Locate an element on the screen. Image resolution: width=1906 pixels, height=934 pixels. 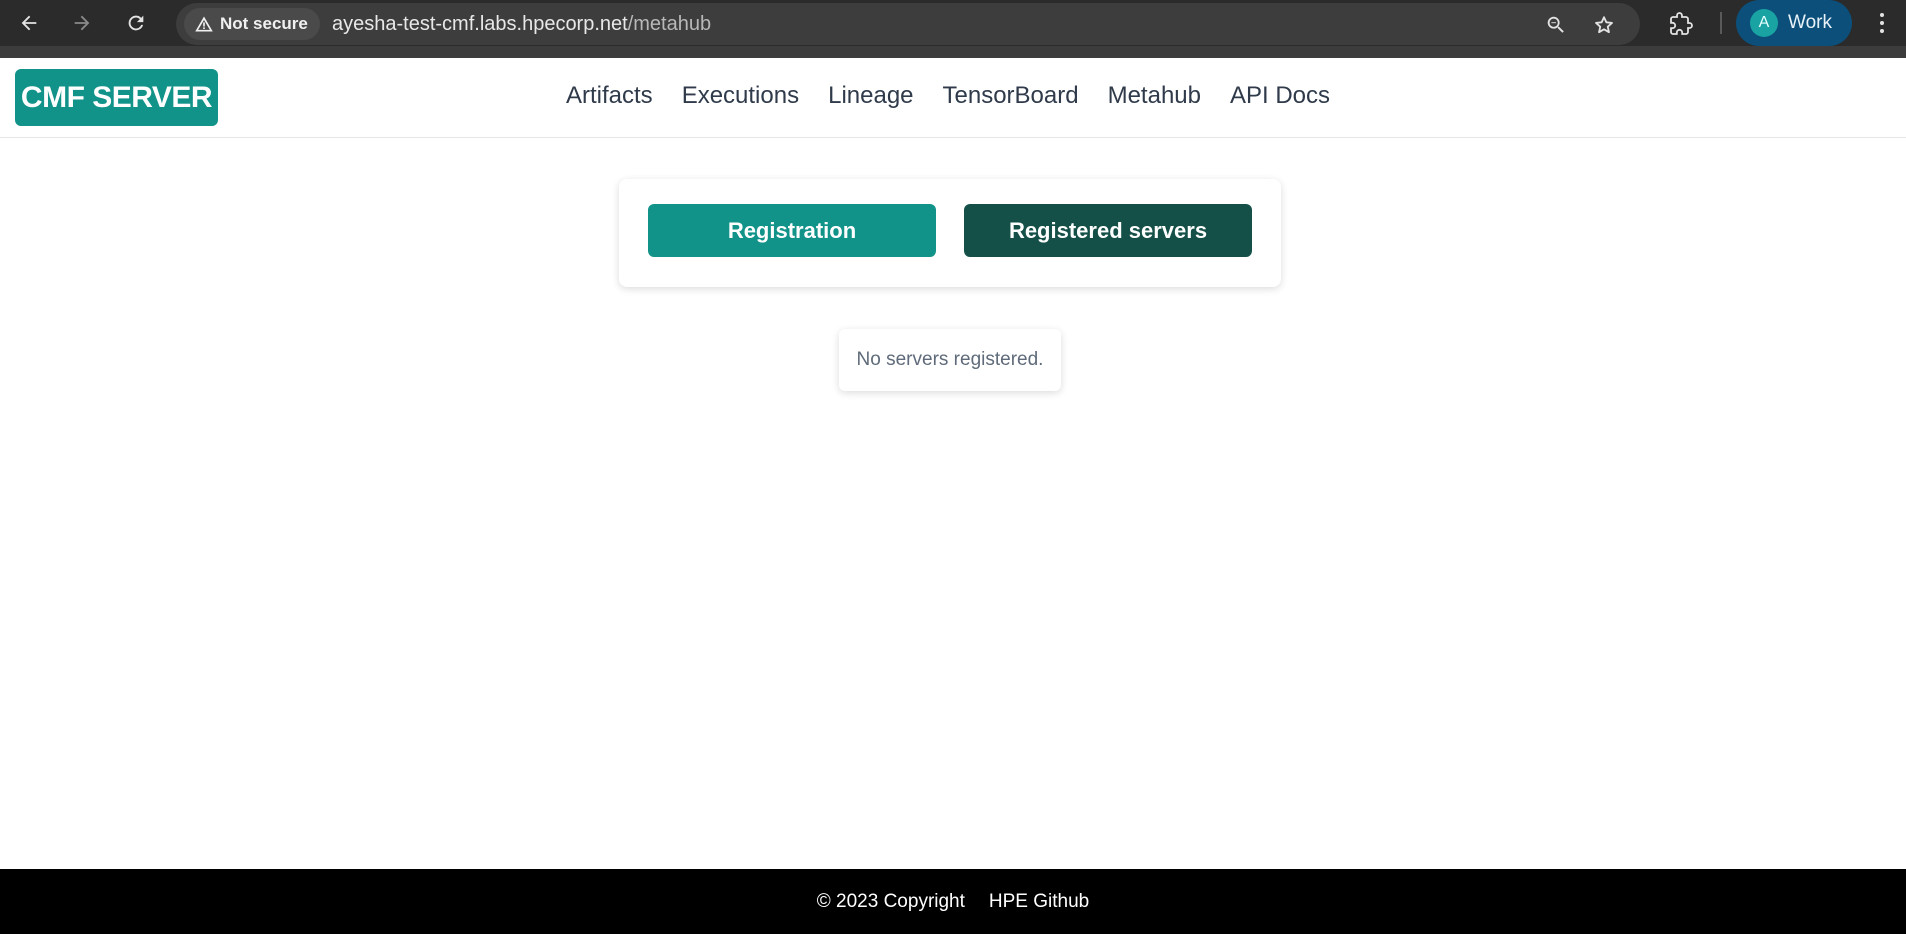
forward-arrow-icon is located at coordinates (82, 23).